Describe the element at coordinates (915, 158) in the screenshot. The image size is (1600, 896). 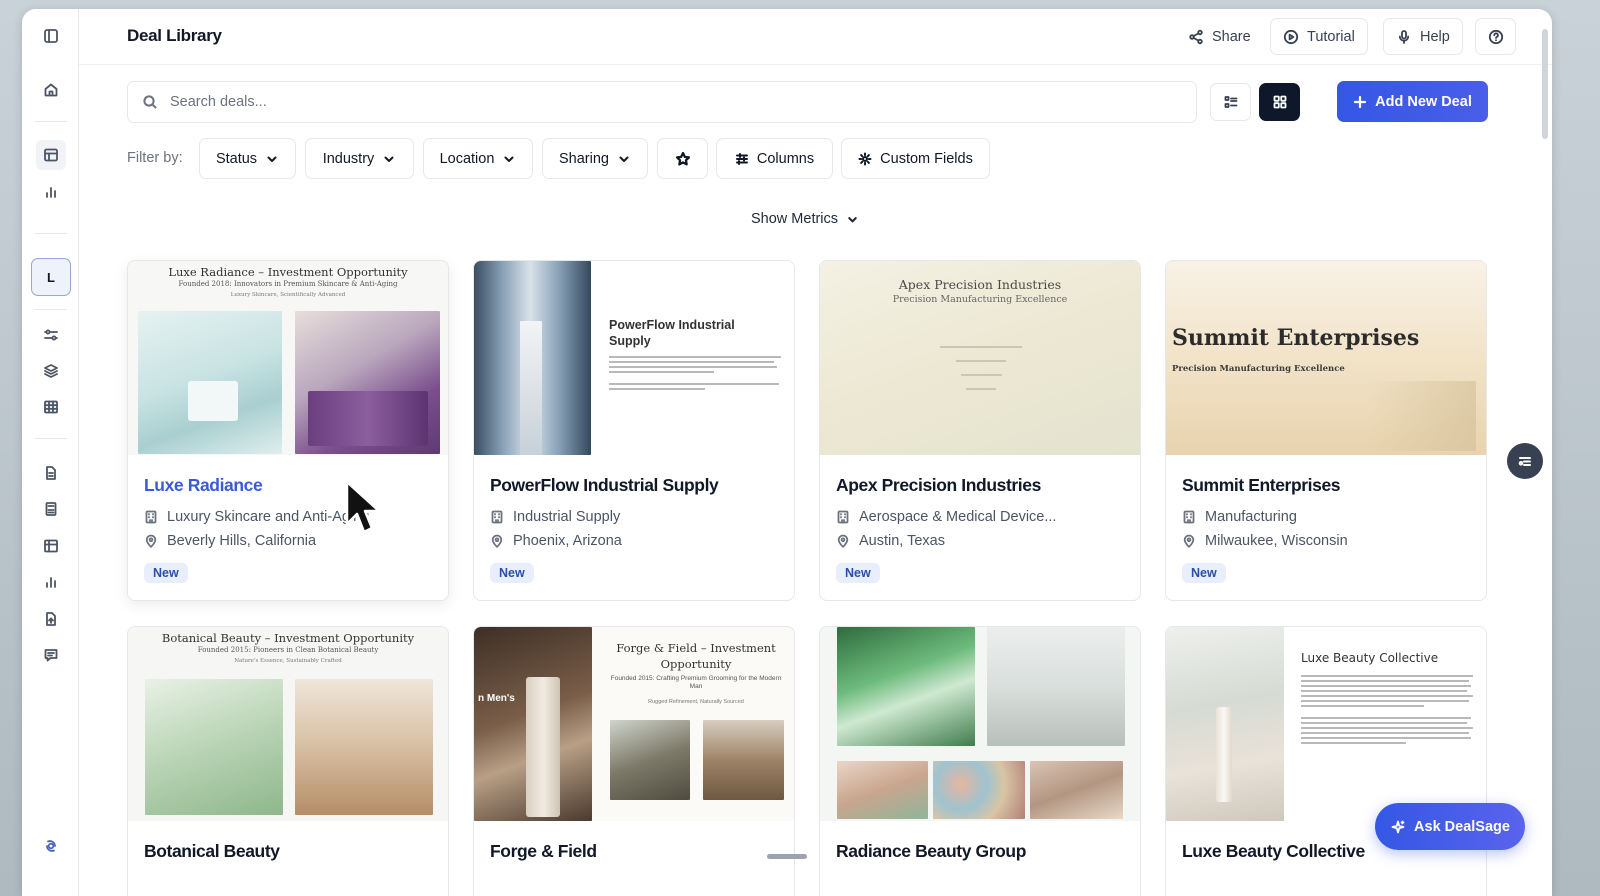
I see `custom-fields-button: Custom Fields` at that location.